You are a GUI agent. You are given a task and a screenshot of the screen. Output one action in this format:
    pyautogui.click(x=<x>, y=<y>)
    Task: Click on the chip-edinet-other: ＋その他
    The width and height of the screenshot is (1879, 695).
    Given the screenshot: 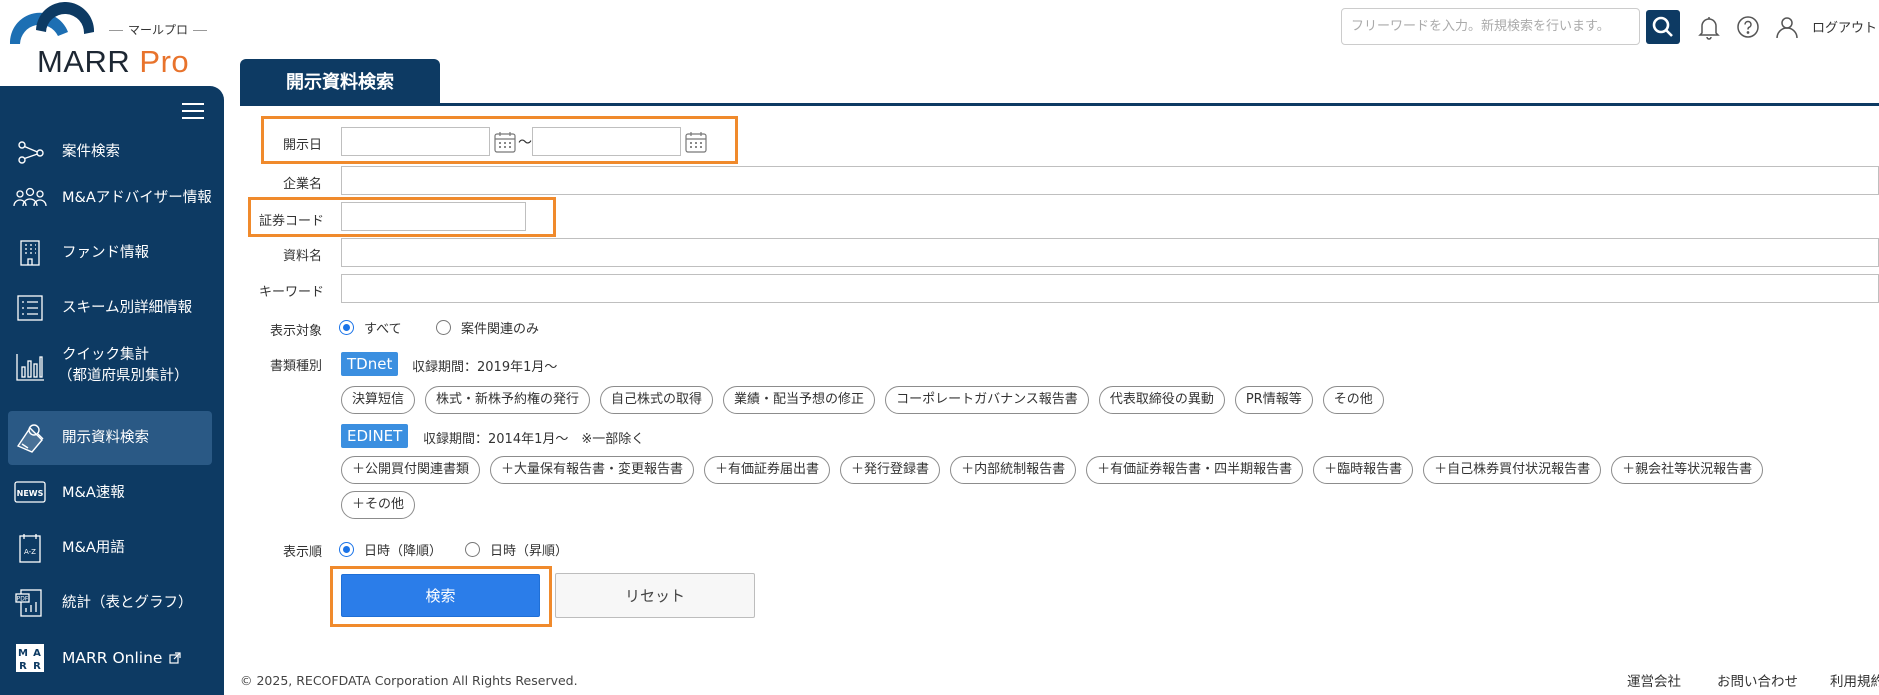 What is the action you would take?
    pyautogui.click(x=378, y=505)
    